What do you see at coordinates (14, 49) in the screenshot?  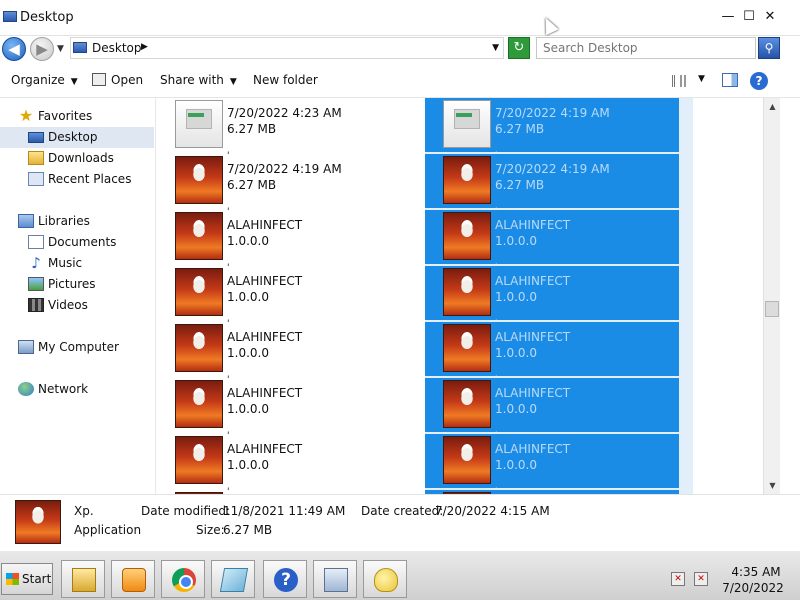 I see `back-button: ◀` at bounding box center [14, 49].